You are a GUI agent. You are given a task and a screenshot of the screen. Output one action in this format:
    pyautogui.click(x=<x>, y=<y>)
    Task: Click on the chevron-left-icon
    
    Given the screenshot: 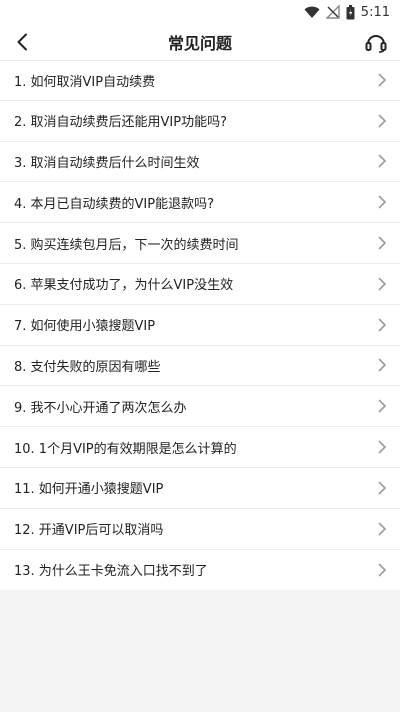 What is the action you would take?
    pyautogui.click(x=22, y=42)
    